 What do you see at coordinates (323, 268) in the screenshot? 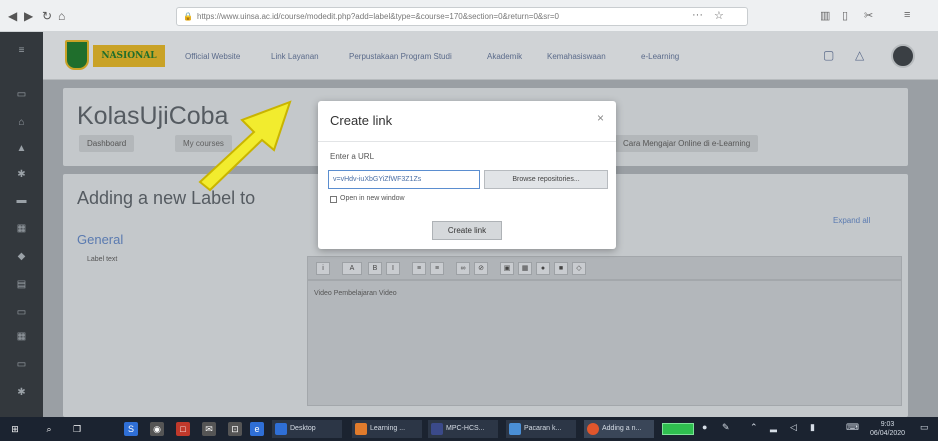
I see `toggle-toolbar-icon: i` at bounding box center [323, 268].